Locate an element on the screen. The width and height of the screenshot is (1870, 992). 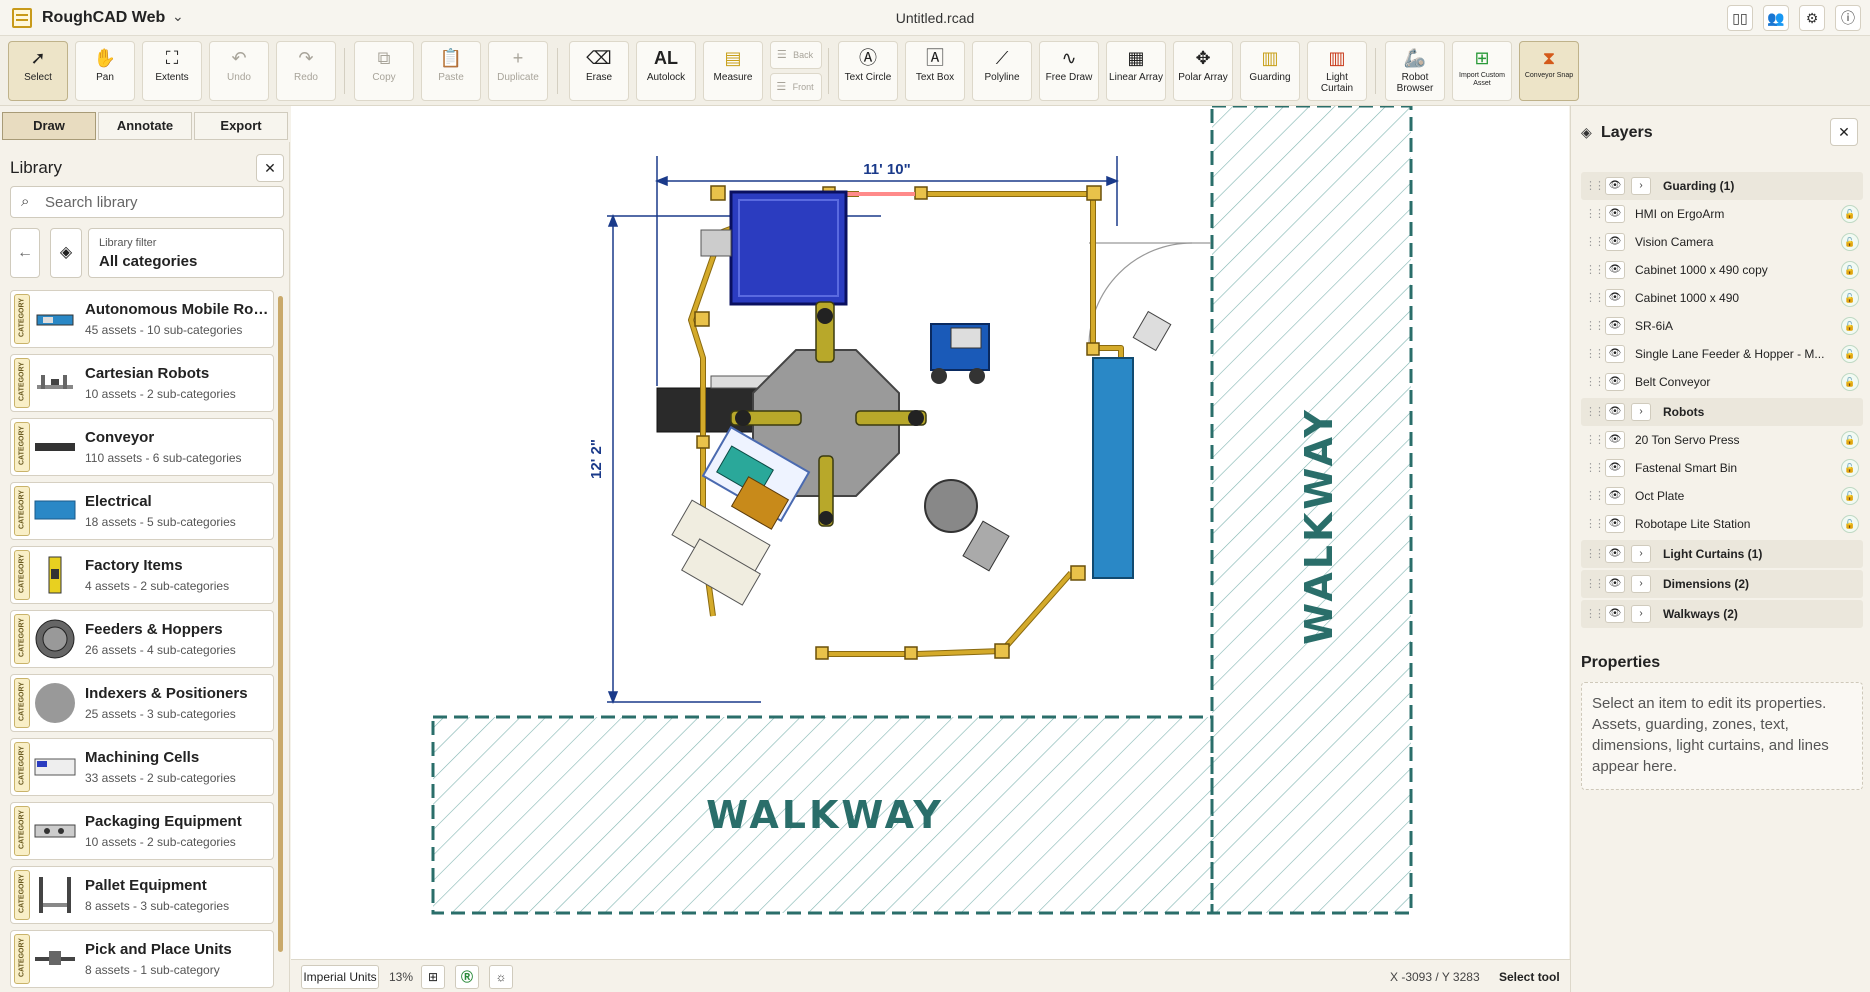
walkway-vertical: WALKWAY is located at coordinates (1311, 510).